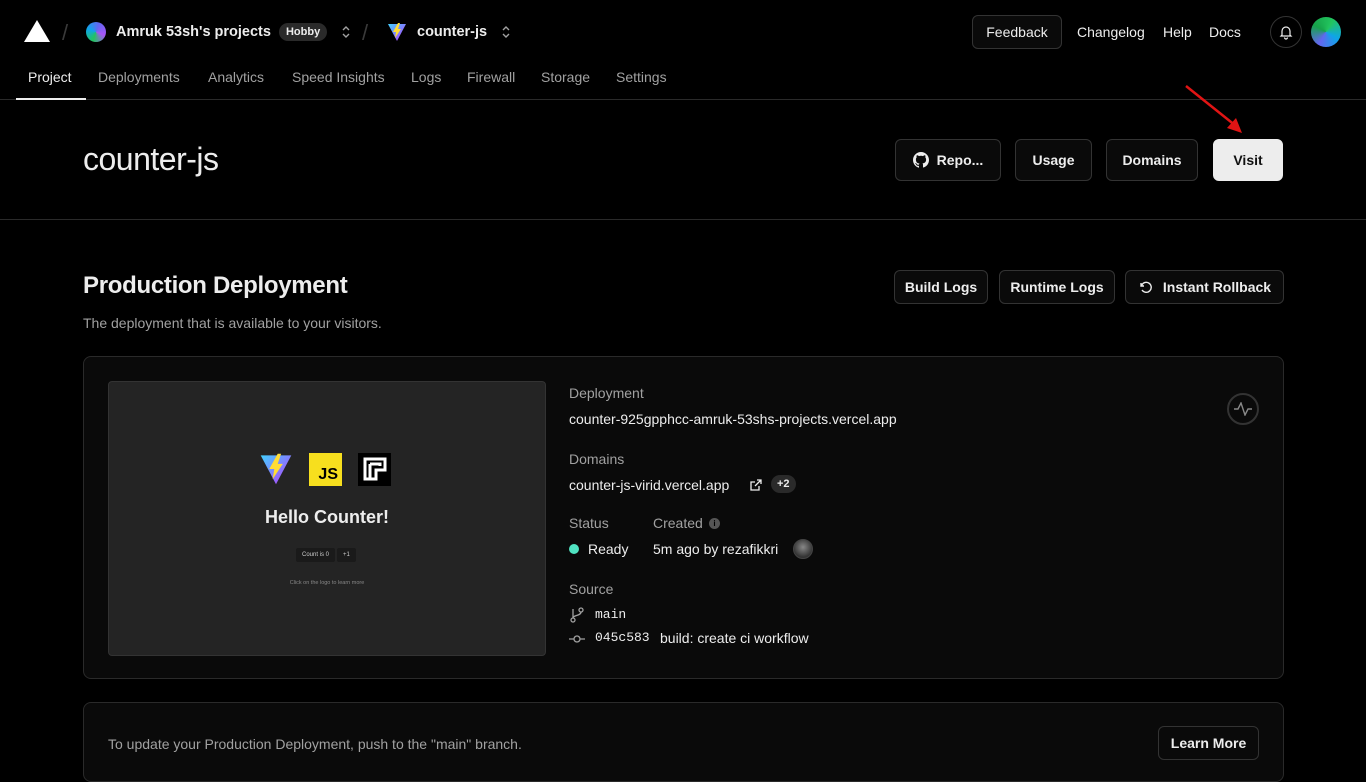 The image size is (1366, 782). What do you see at coordinates (1213, 109) in the screenshot?
I see `annotation-arrow-icon` at bounding box center [1213, 109].